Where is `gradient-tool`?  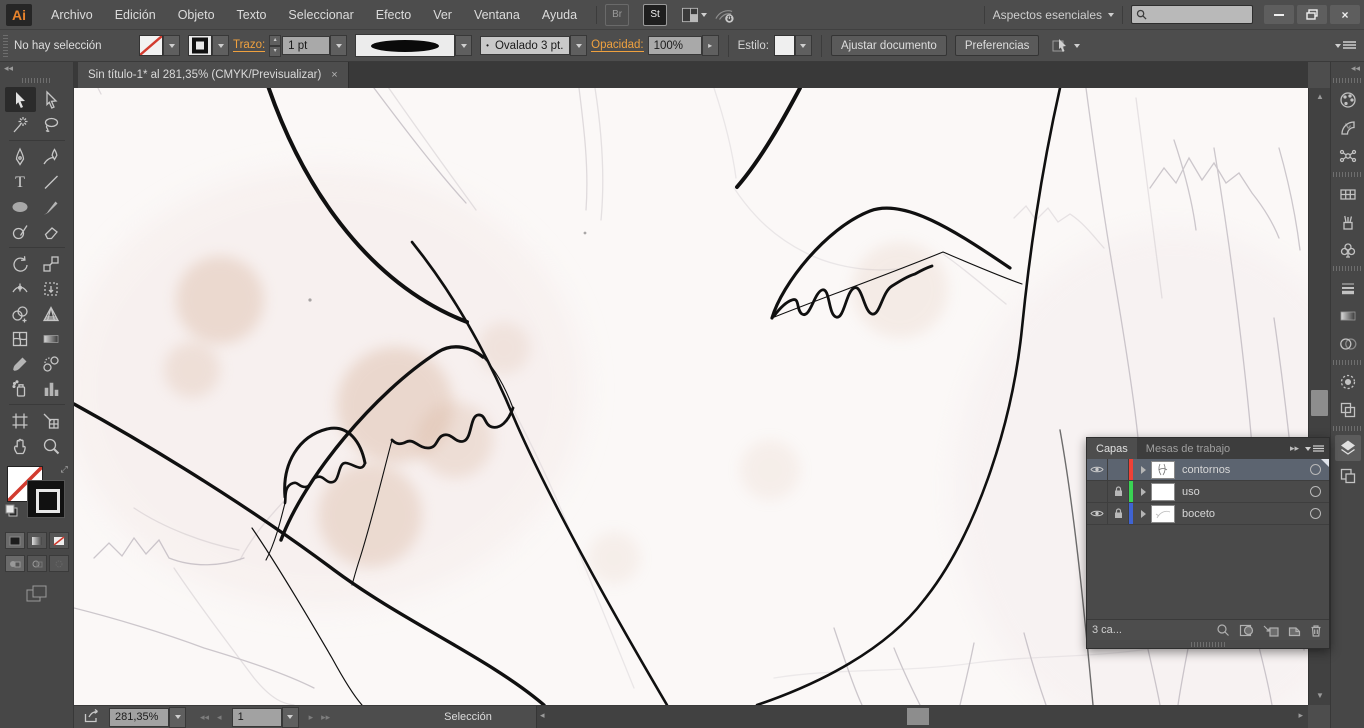
gradient-tool is located at coordinates (51, 338).